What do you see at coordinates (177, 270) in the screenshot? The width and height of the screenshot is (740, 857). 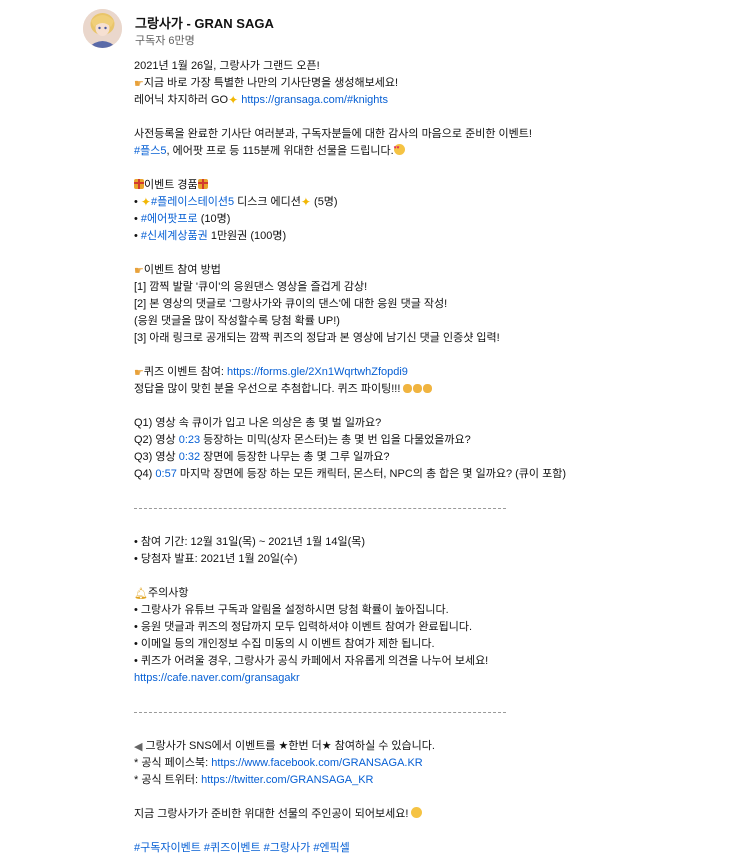 I see `how-title: ☛이벤트 참여 방법` at bounding box center [177, 270].